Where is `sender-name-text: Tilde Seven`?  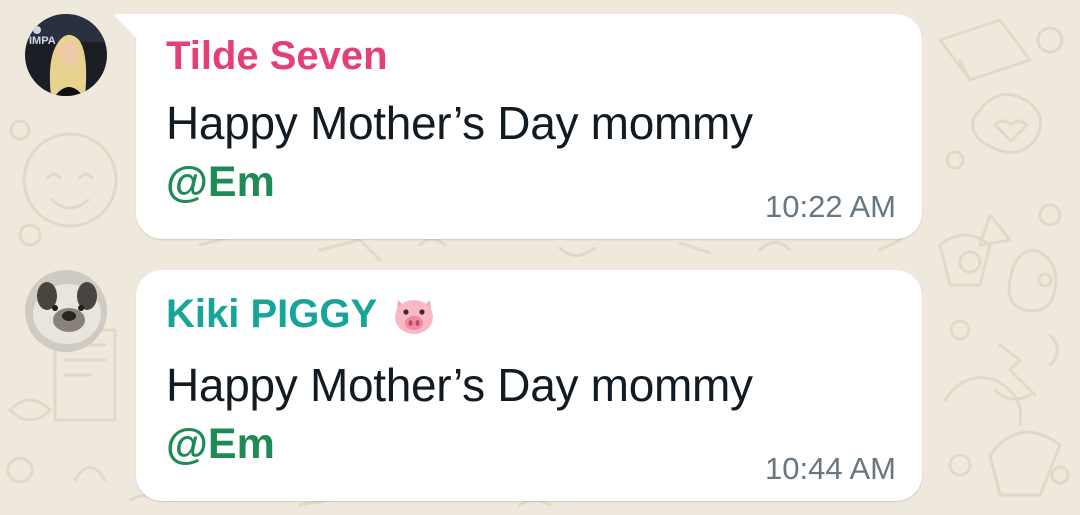
sender-name-text: Tilde Seven is located at coordinates (277, 56).